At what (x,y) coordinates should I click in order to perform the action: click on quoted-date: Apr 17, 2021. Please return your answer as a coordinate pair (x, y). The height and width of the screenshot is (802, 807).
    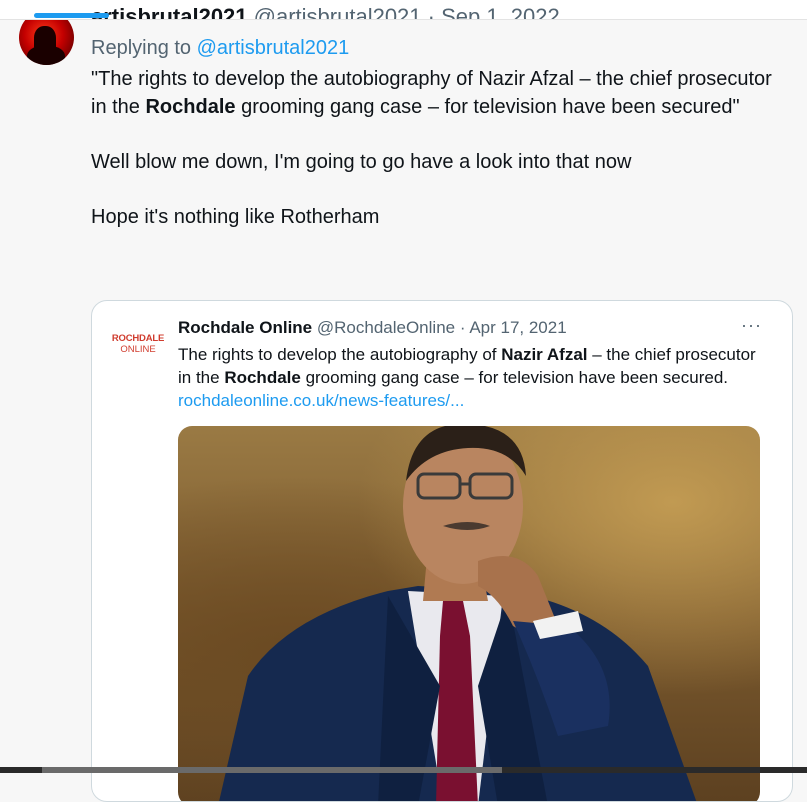
    Looking at the image, I should click on (517, 327).